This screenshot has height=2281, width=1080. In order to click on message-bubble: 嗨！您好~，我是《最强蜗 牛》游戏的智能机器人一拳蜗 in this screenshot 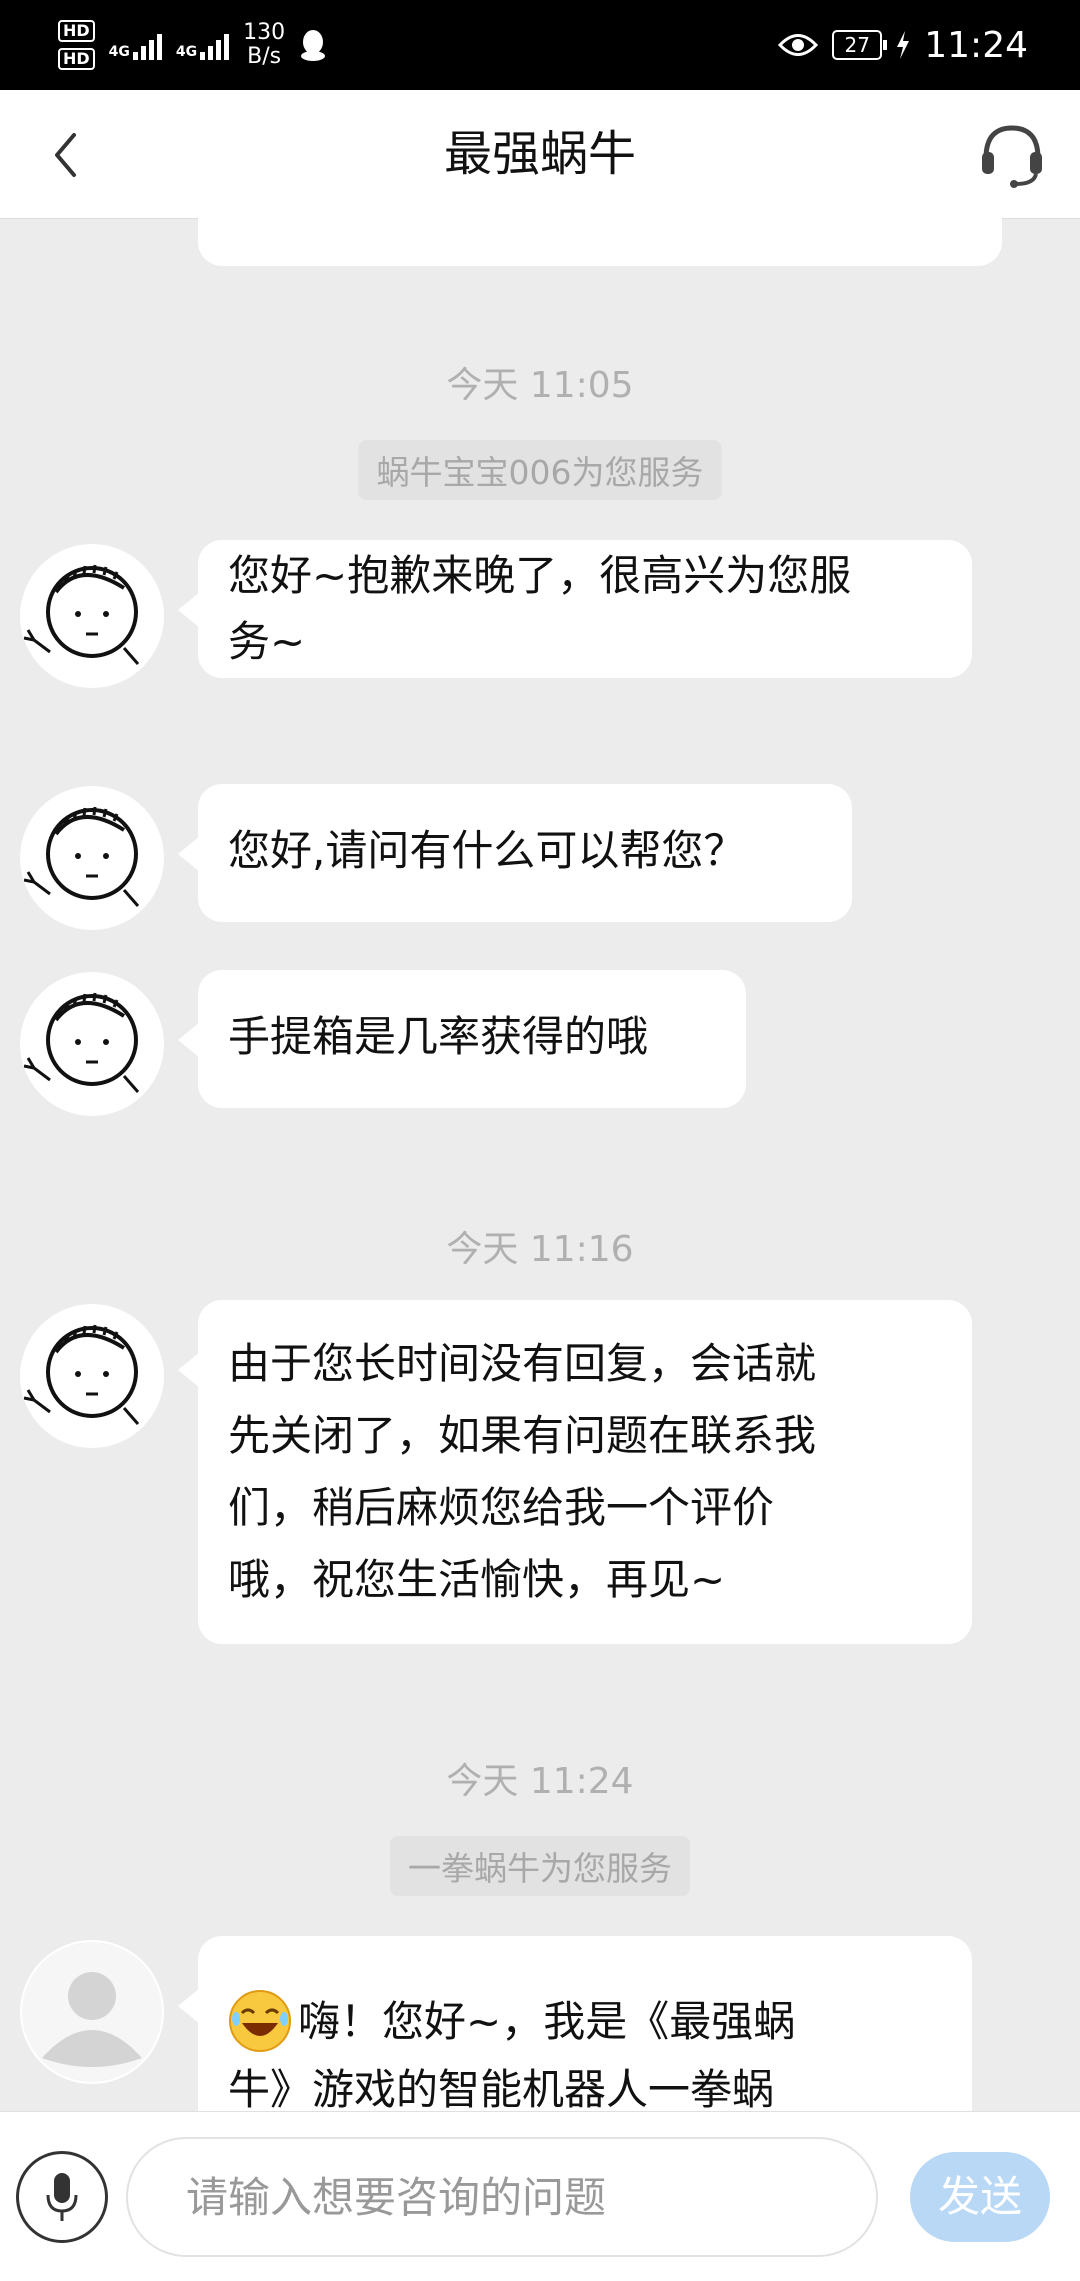, I will do `click(575, 2023)`.